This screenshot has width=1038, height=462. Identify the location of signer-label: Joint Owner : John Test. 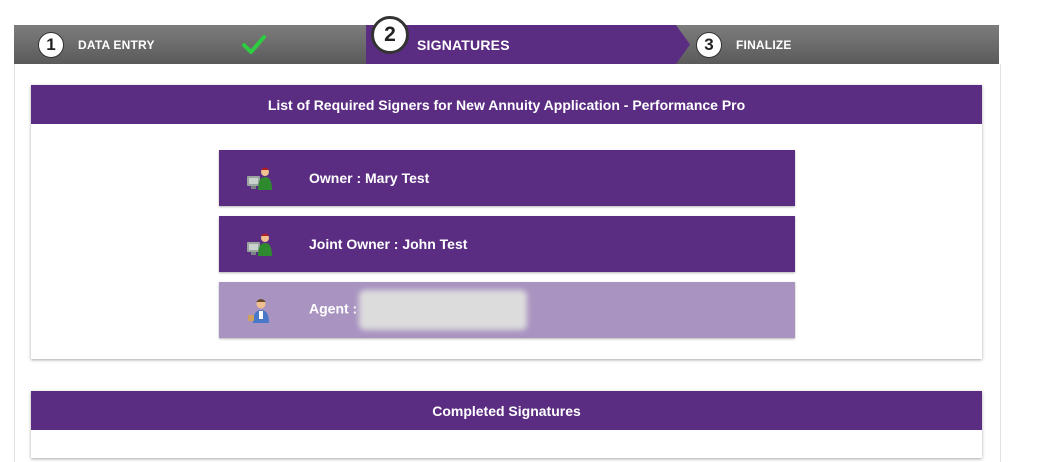
(388, 244).